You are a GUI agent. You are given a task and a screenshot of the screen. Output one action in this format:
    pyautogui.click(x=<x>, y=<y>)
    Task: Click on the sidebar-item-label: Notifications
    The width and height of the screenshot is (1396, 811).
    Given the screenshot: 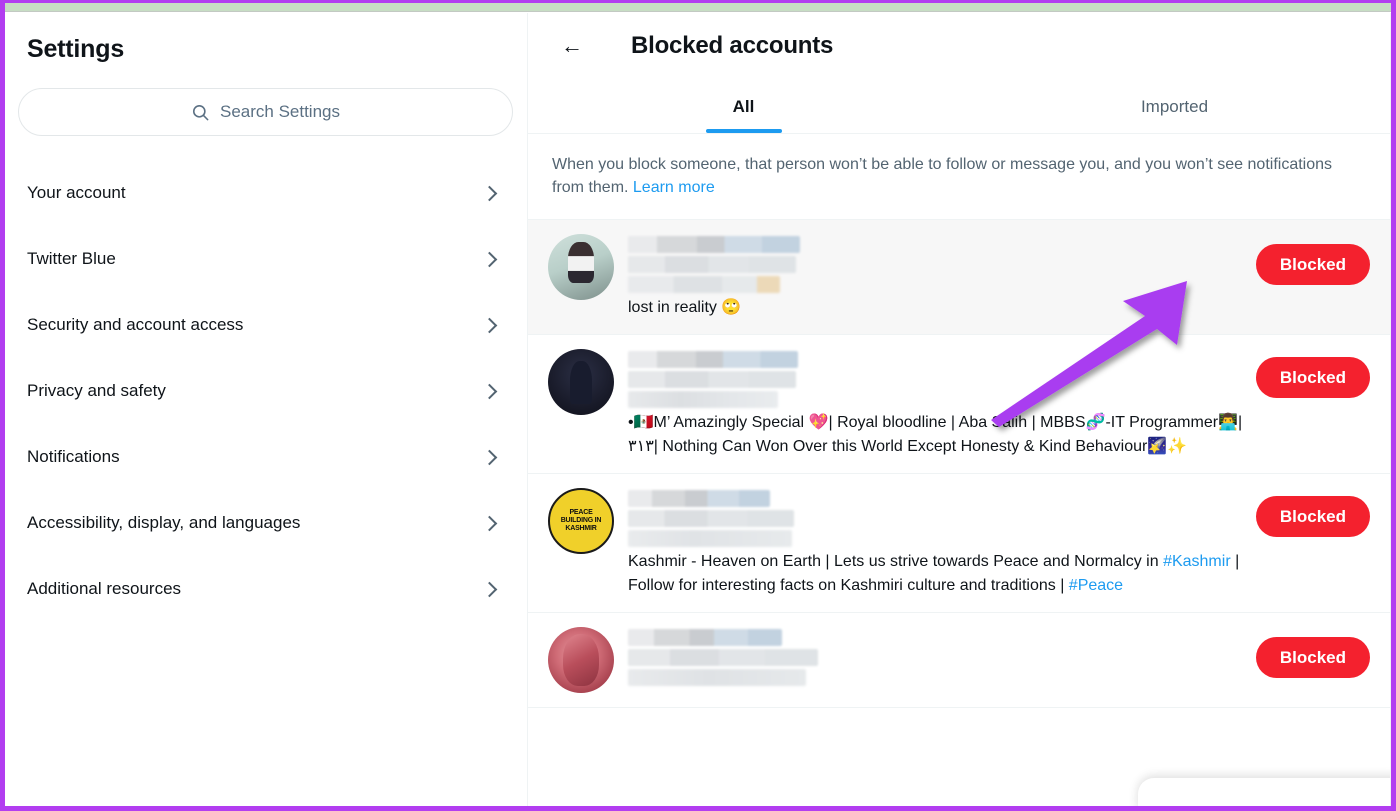 What is the action you would take?
    pyautogui.click(x=73, y=456)
    